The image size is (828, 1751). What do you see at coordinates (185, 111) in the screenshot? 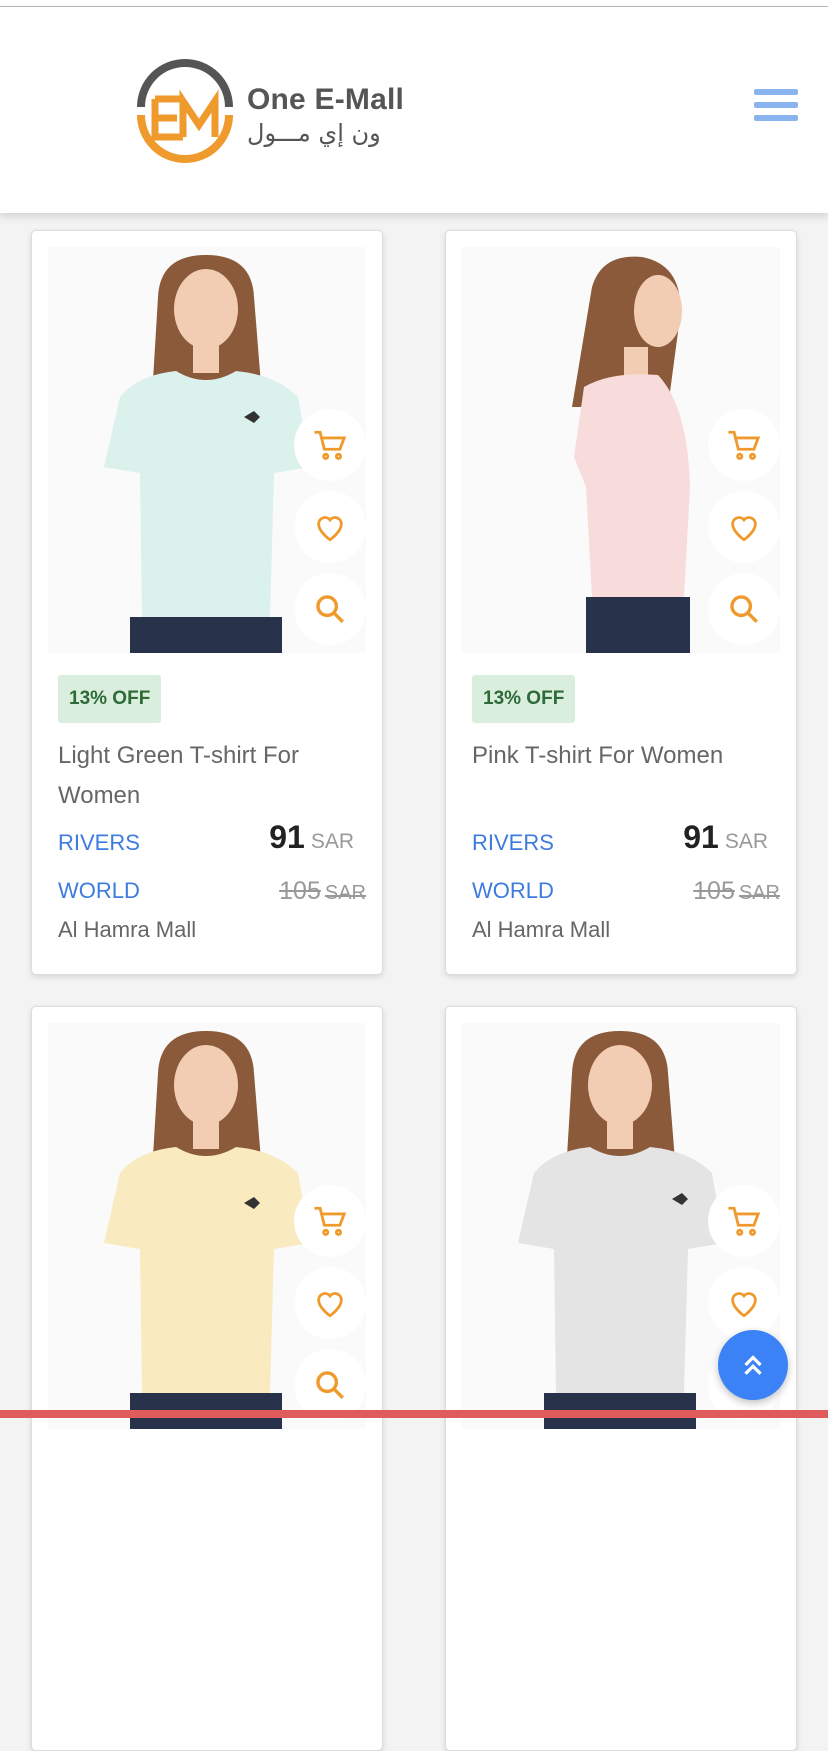
I see `em-logo-icon` at bounding box center [185, 111].